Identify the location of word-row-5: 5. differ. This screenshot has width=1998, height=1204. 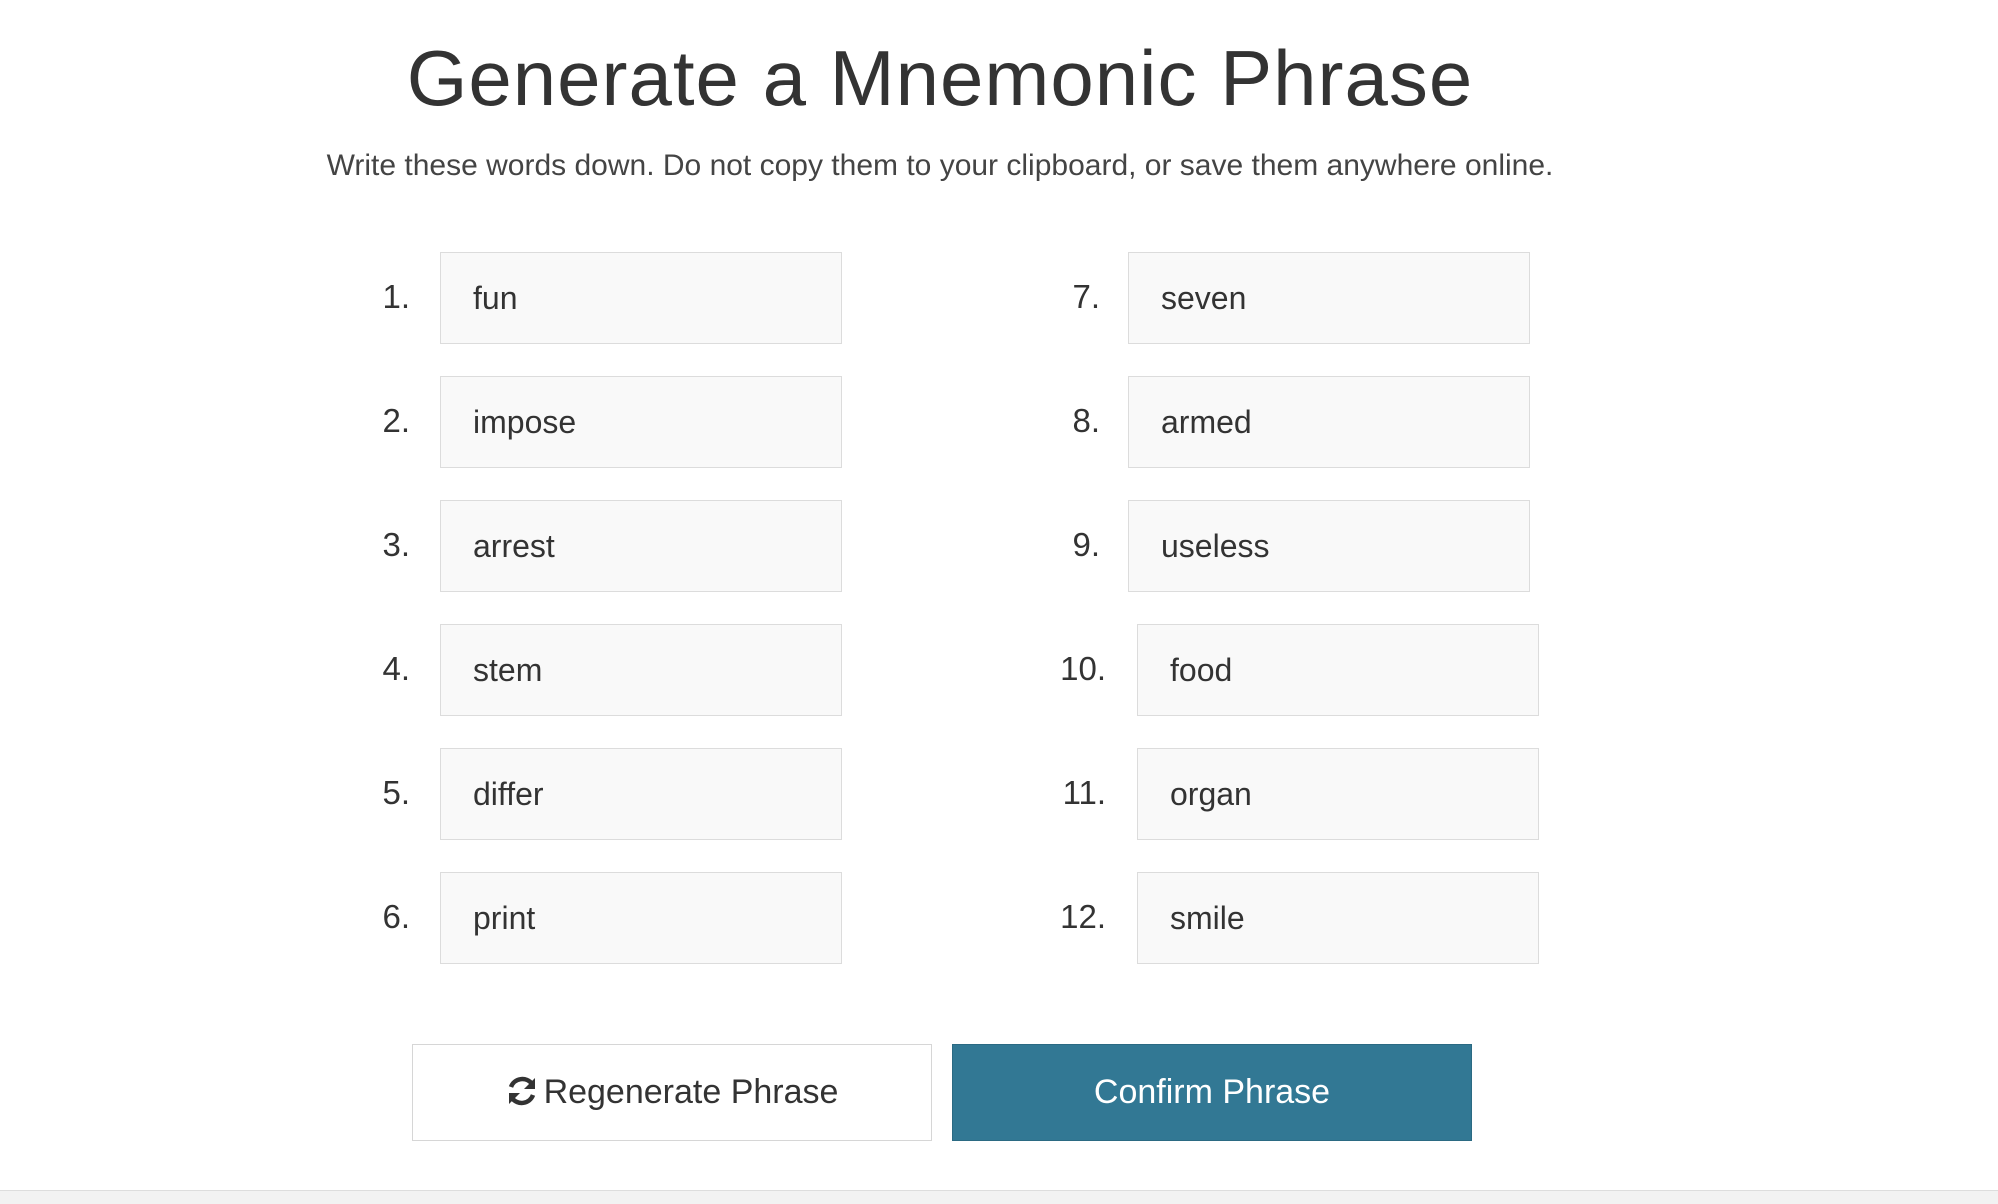
(620, 795).